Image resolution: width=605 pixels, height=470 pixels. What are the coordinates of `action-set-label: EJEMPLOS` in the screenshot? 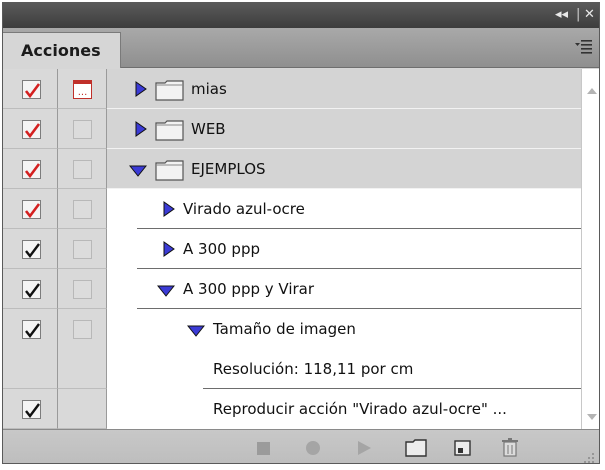 It's located at (228, 169).